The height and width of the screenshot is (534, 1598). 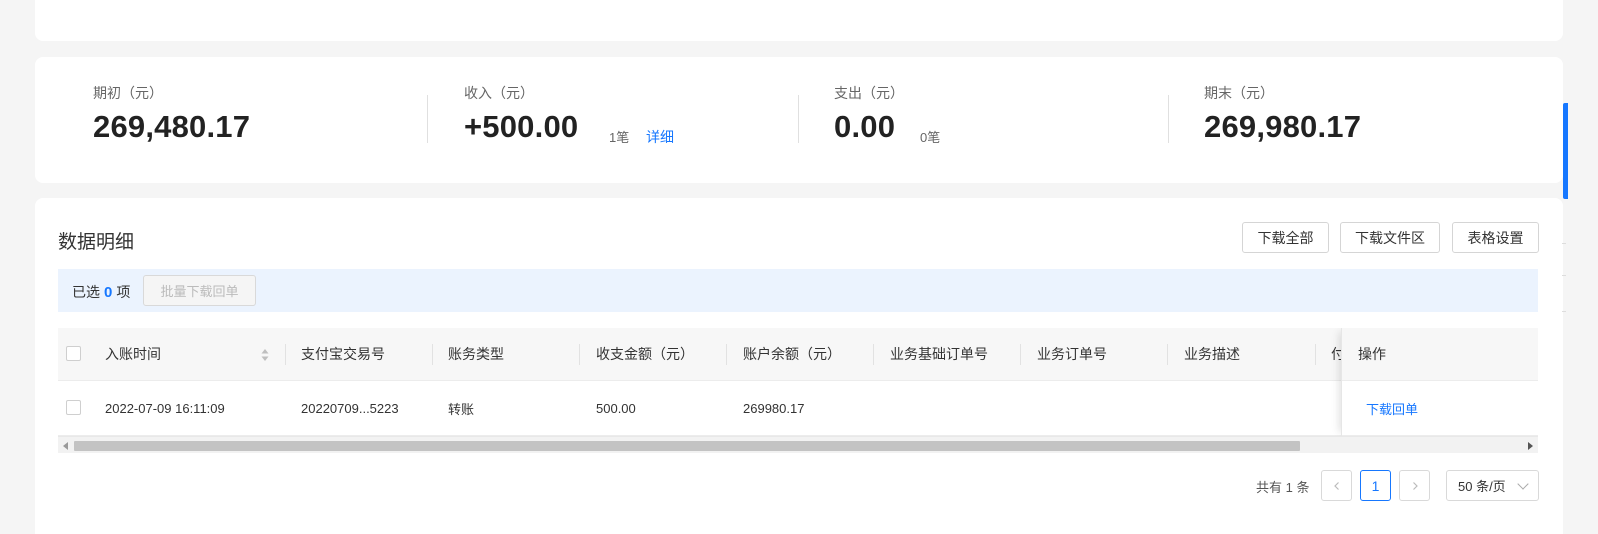 I want to click on cell-amount: 500.00, so click(x=616, y=408).